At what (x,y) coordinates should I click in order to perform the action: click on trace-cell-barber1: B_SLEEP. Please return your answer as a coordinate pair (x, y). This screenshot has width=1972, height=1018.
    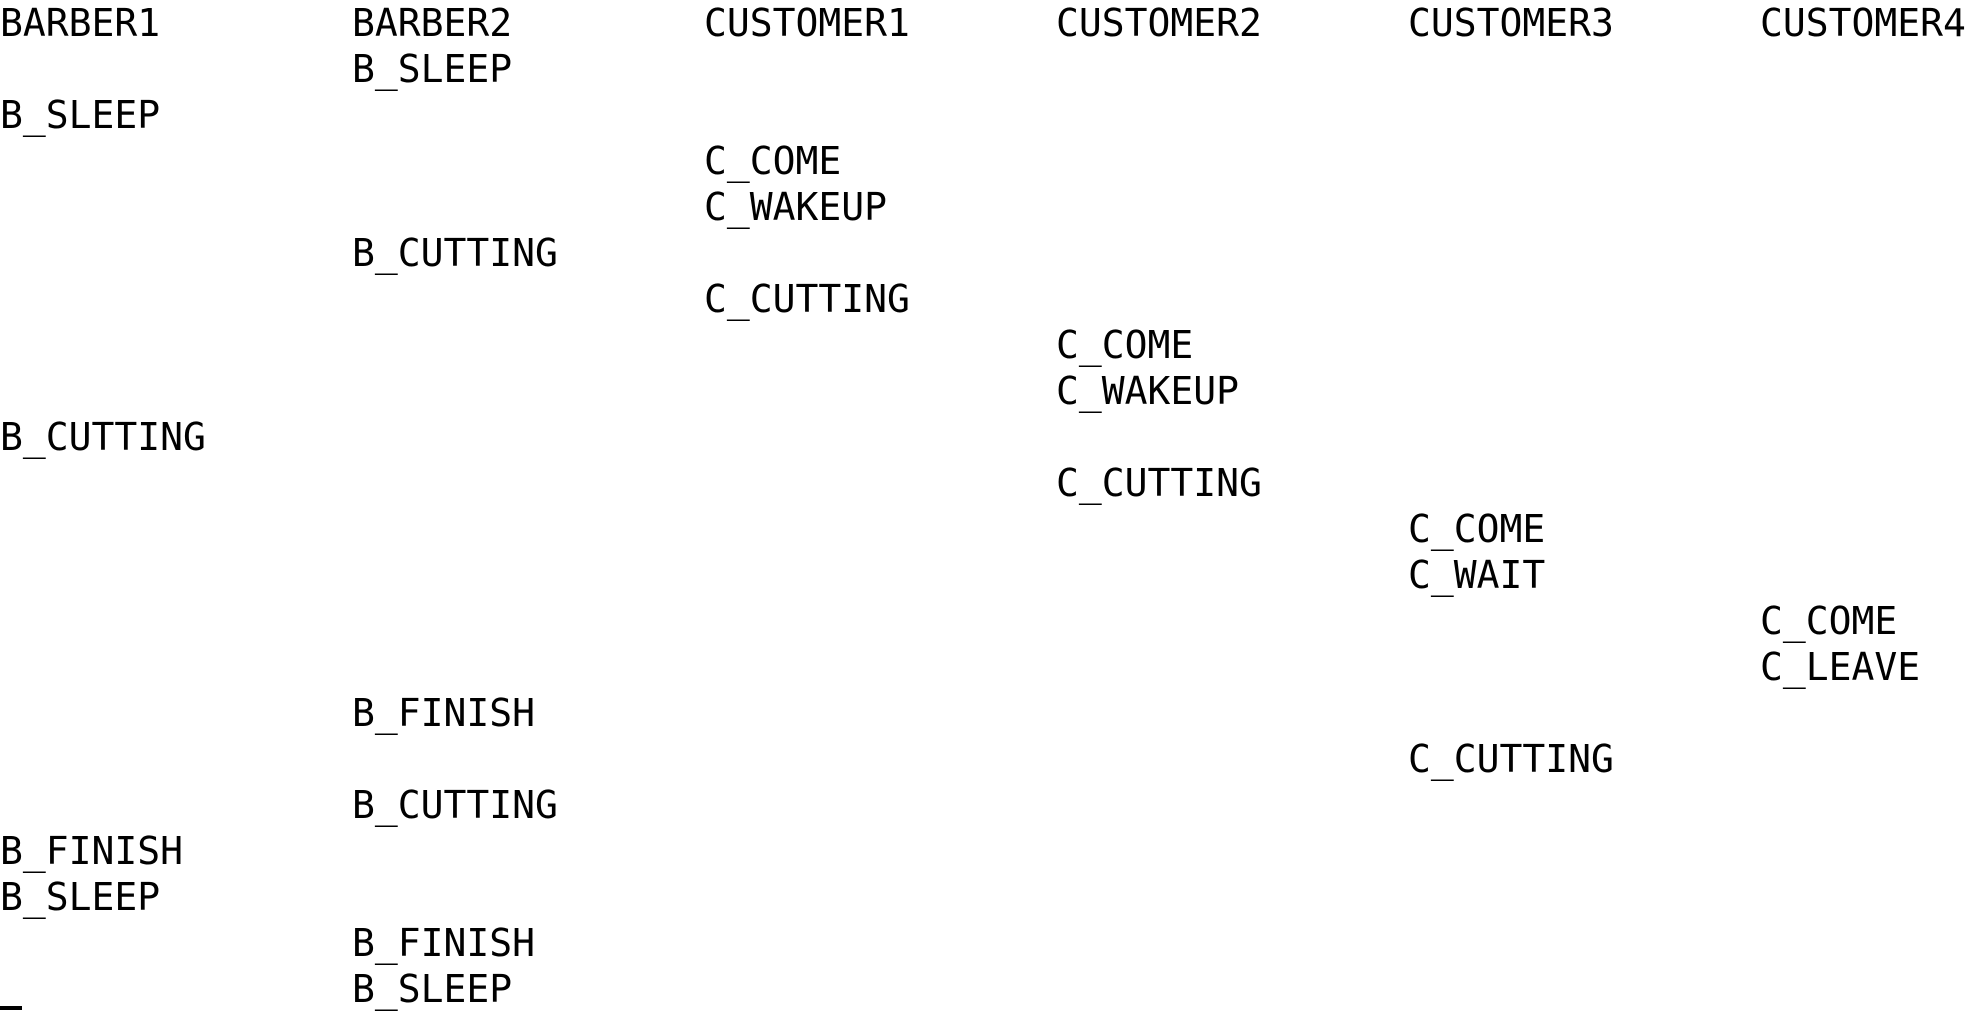
    Looking at the image, I should click on (80, 115).